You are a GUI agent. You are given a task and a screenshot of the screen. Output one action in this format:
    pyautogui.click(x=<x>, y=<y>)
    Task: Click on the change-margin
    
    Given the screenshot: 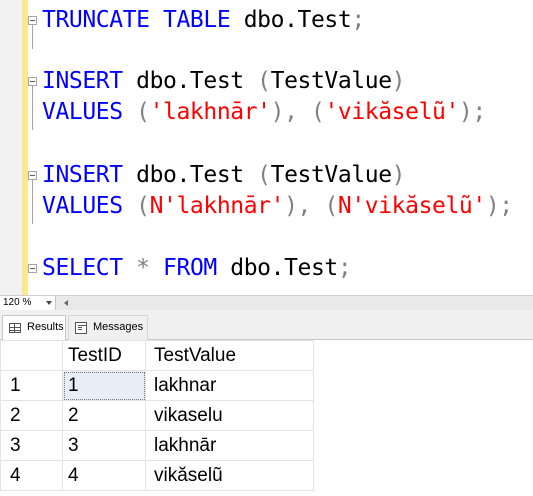 What is the action you would take?
    pyautogui.click(x=25, y=147)
    